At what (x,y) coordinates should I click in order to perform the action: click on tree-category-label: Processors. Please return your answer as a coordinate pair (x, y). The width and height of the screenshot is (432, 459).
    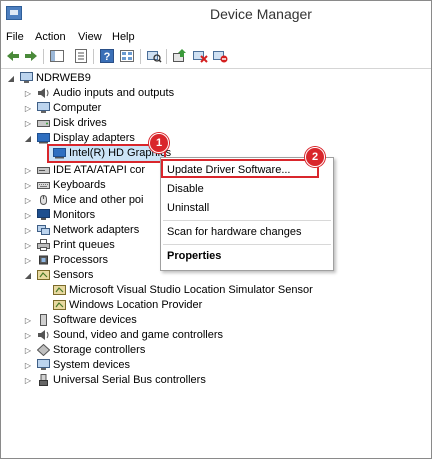
    Looking at the image, I should click on (81, 260).